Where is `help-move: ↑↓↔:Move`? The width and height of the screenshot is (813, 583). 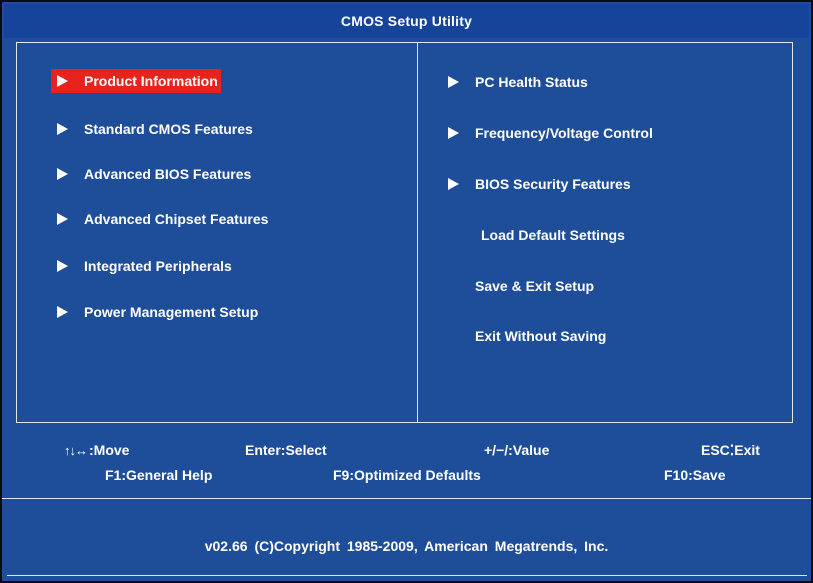 help-move: ↑↓↔:Move is located at coordinates (96, 450).